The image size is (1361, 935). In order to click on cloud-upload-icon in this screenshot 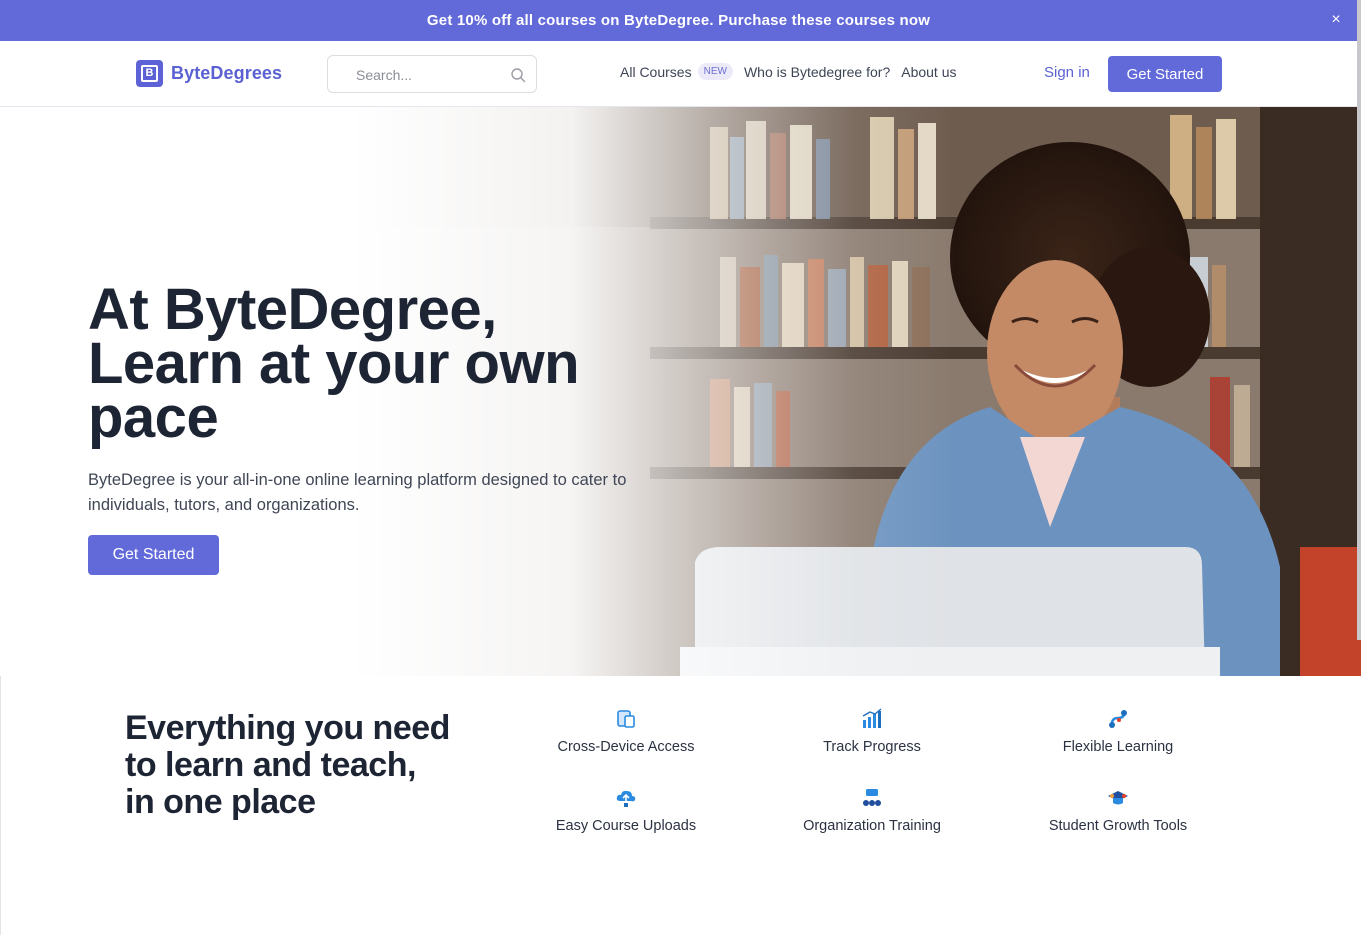, I will do `click(626, 798)`.